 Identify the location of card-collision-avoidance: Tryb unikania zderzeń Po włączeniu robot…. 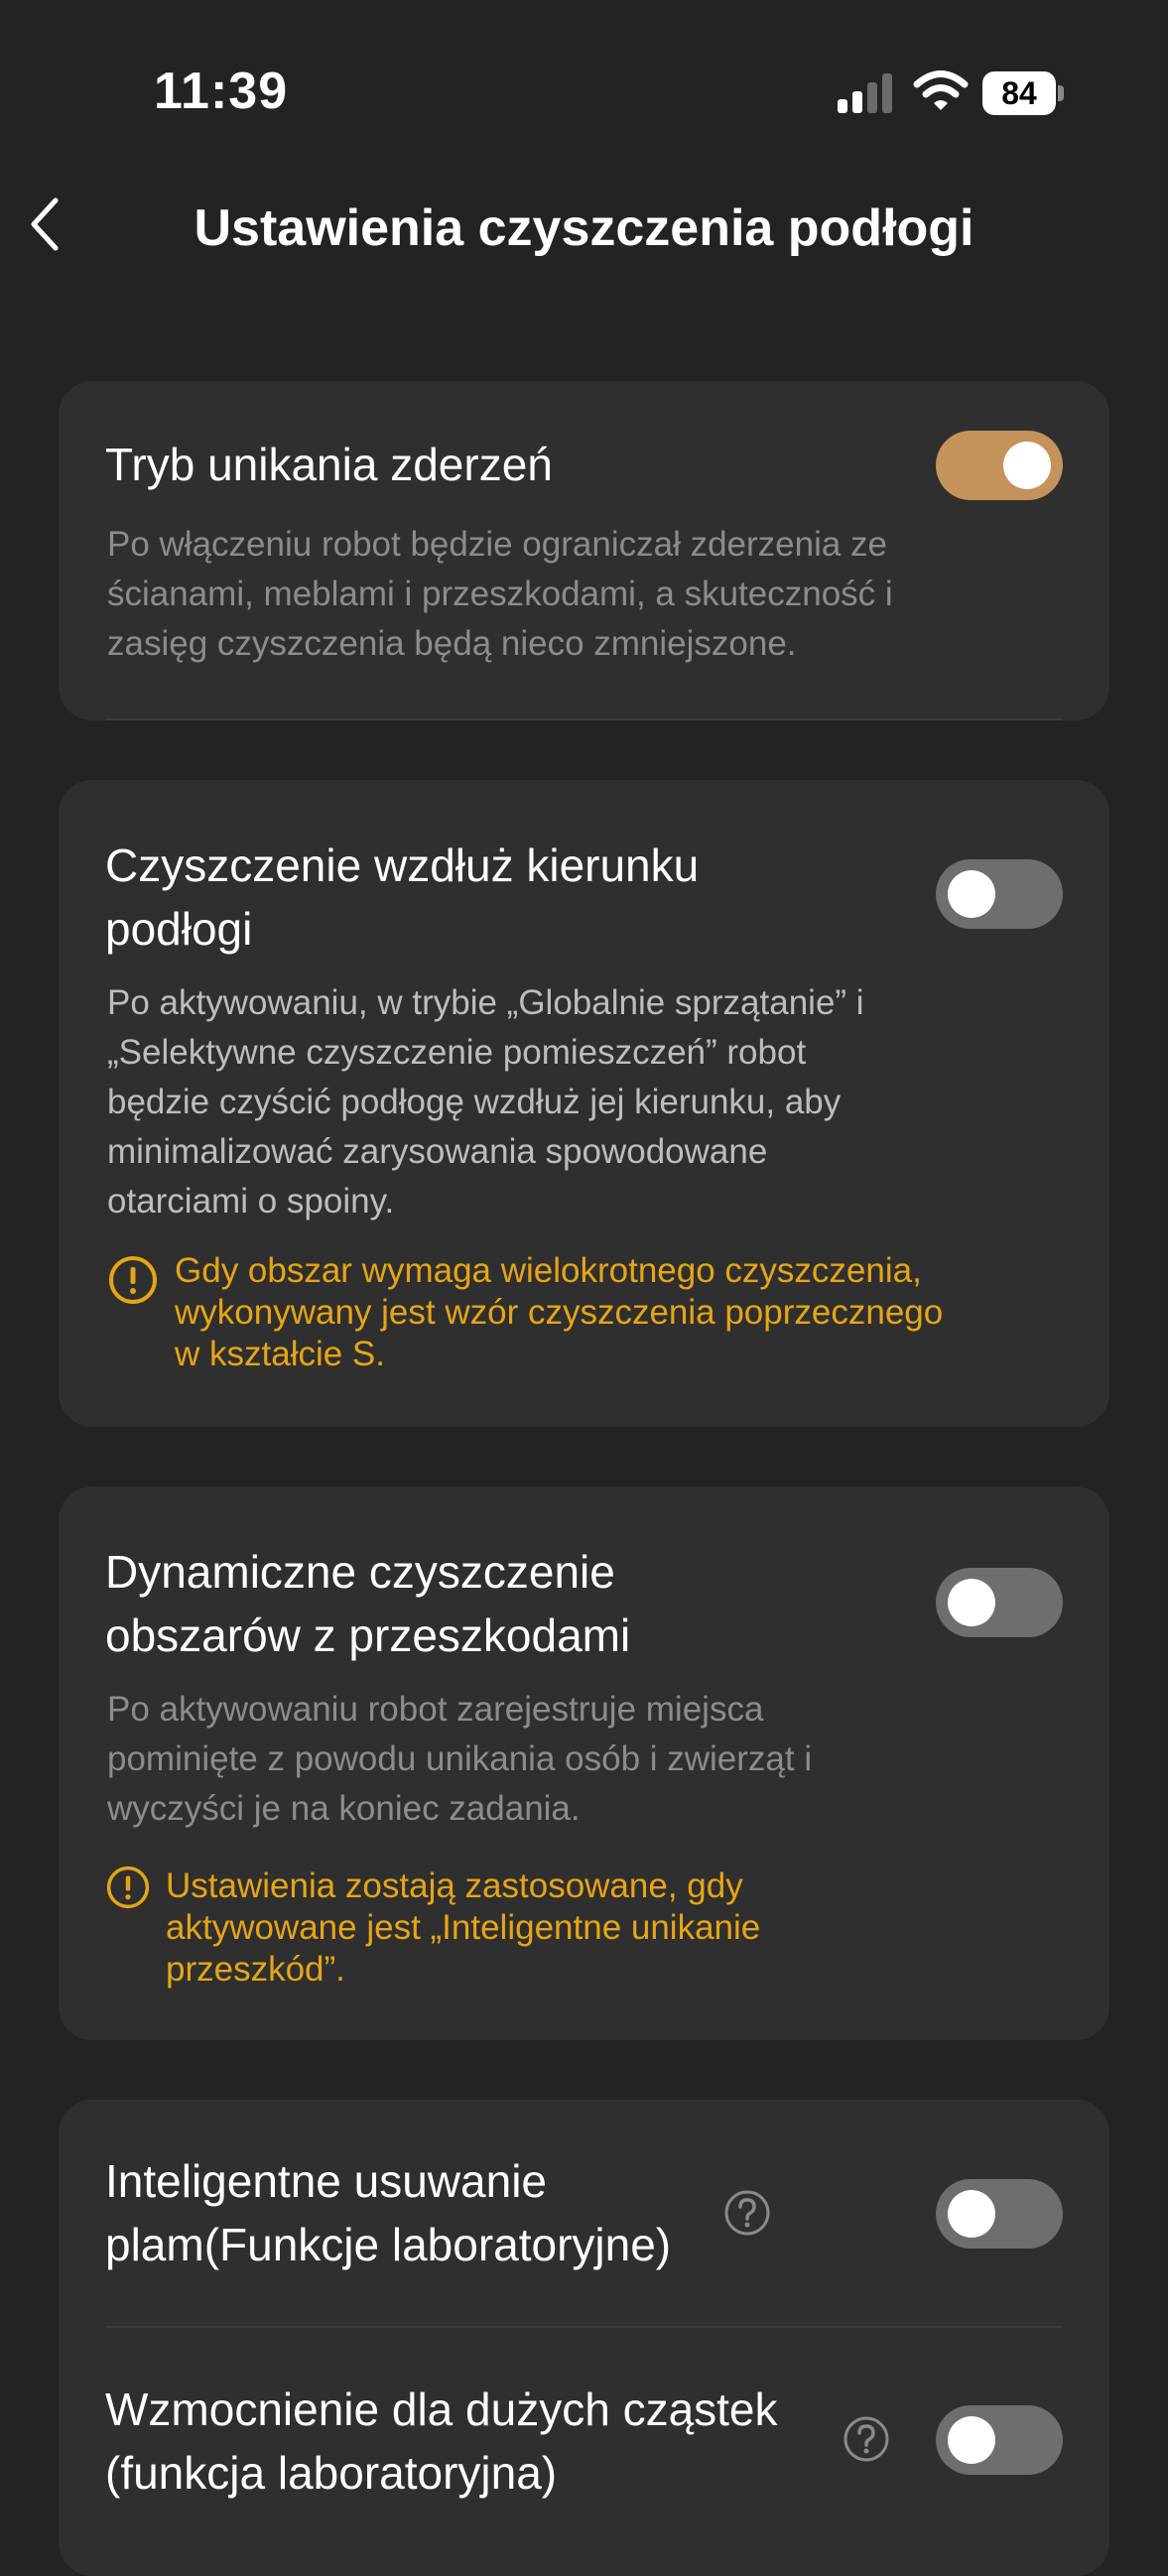
(584, 551).